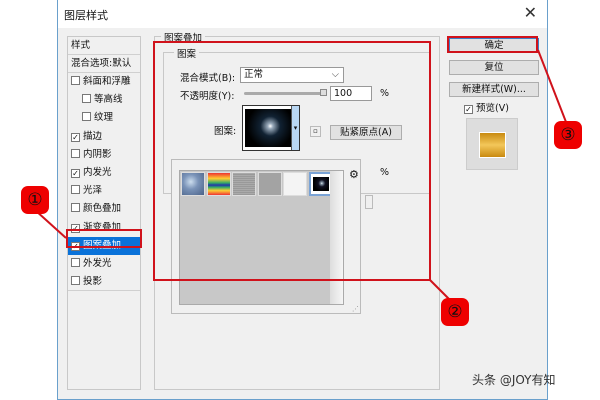 Image resolution: width=600 pixels, height=400 pixels. What do you see at coordinates (568, 135) in the screenshot?
I see `annotation-badge-3: ③` at bounding box center [568, 135].